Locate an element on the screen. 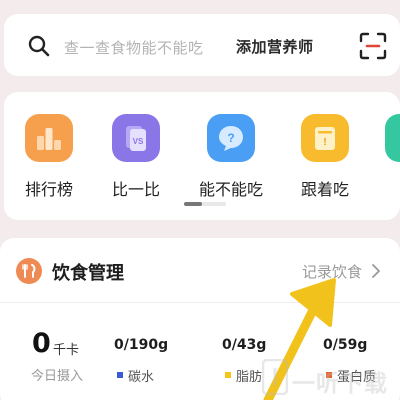 This screenshot has width=400, height=400. ranking-icon is located at coordinates (49, 138).